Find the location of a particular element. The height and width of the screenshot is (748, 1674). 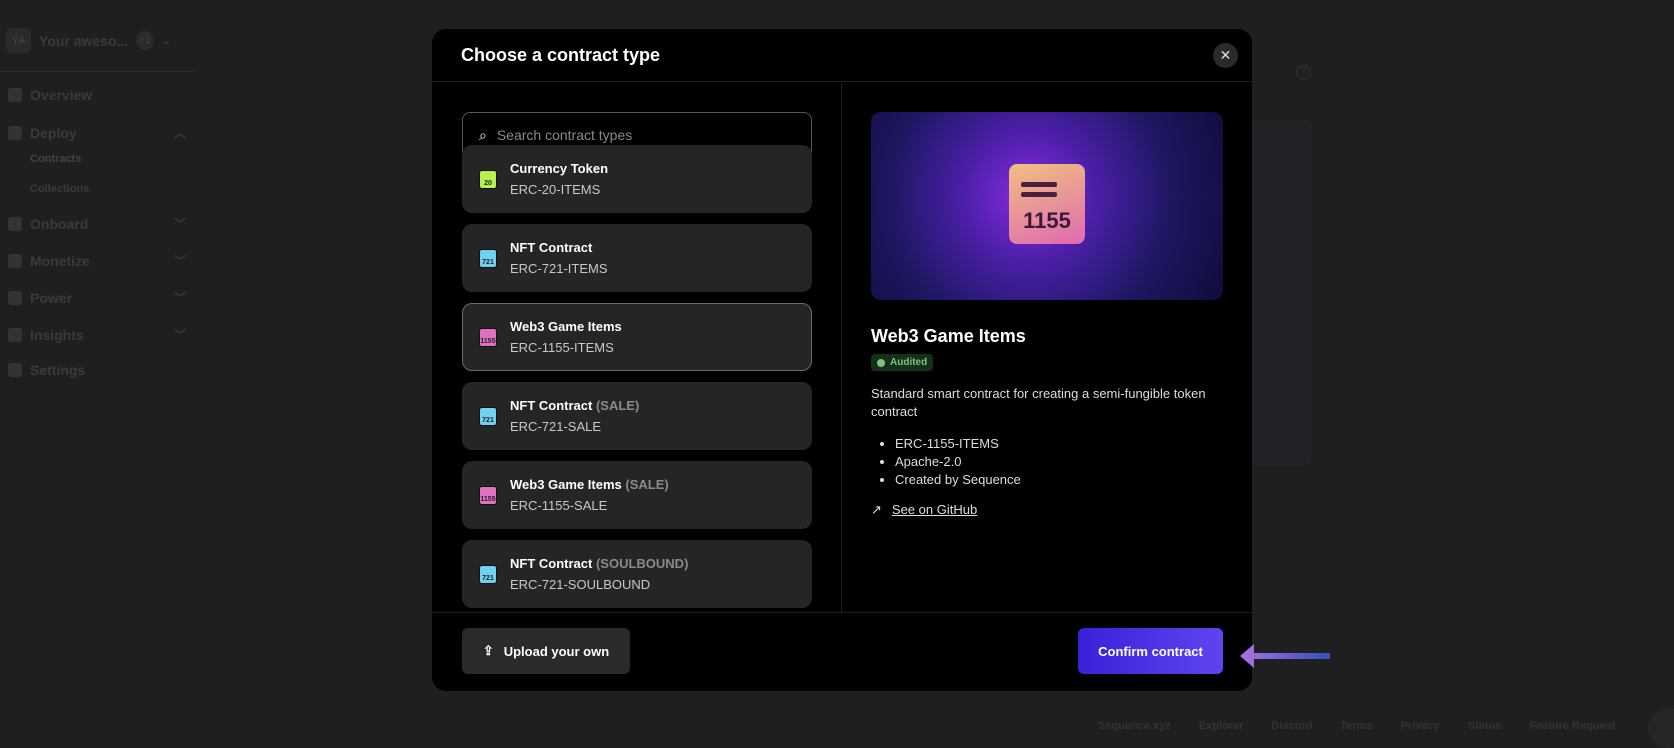

close-icon: ✕ is located at coordinates (1225, 55).